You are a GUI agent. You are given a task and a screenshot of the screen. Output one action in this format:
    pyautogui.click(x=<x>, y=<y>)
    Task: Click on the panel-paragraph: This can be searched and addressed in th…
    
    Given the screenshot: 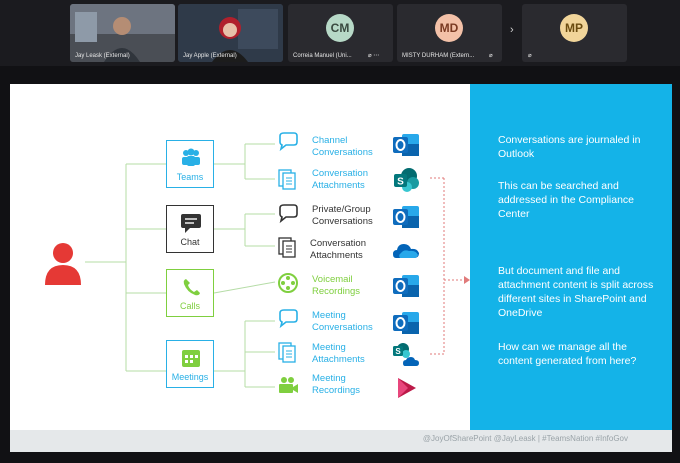 What is the action you would take?
    pyautogui.click(x=566, y=200)
    